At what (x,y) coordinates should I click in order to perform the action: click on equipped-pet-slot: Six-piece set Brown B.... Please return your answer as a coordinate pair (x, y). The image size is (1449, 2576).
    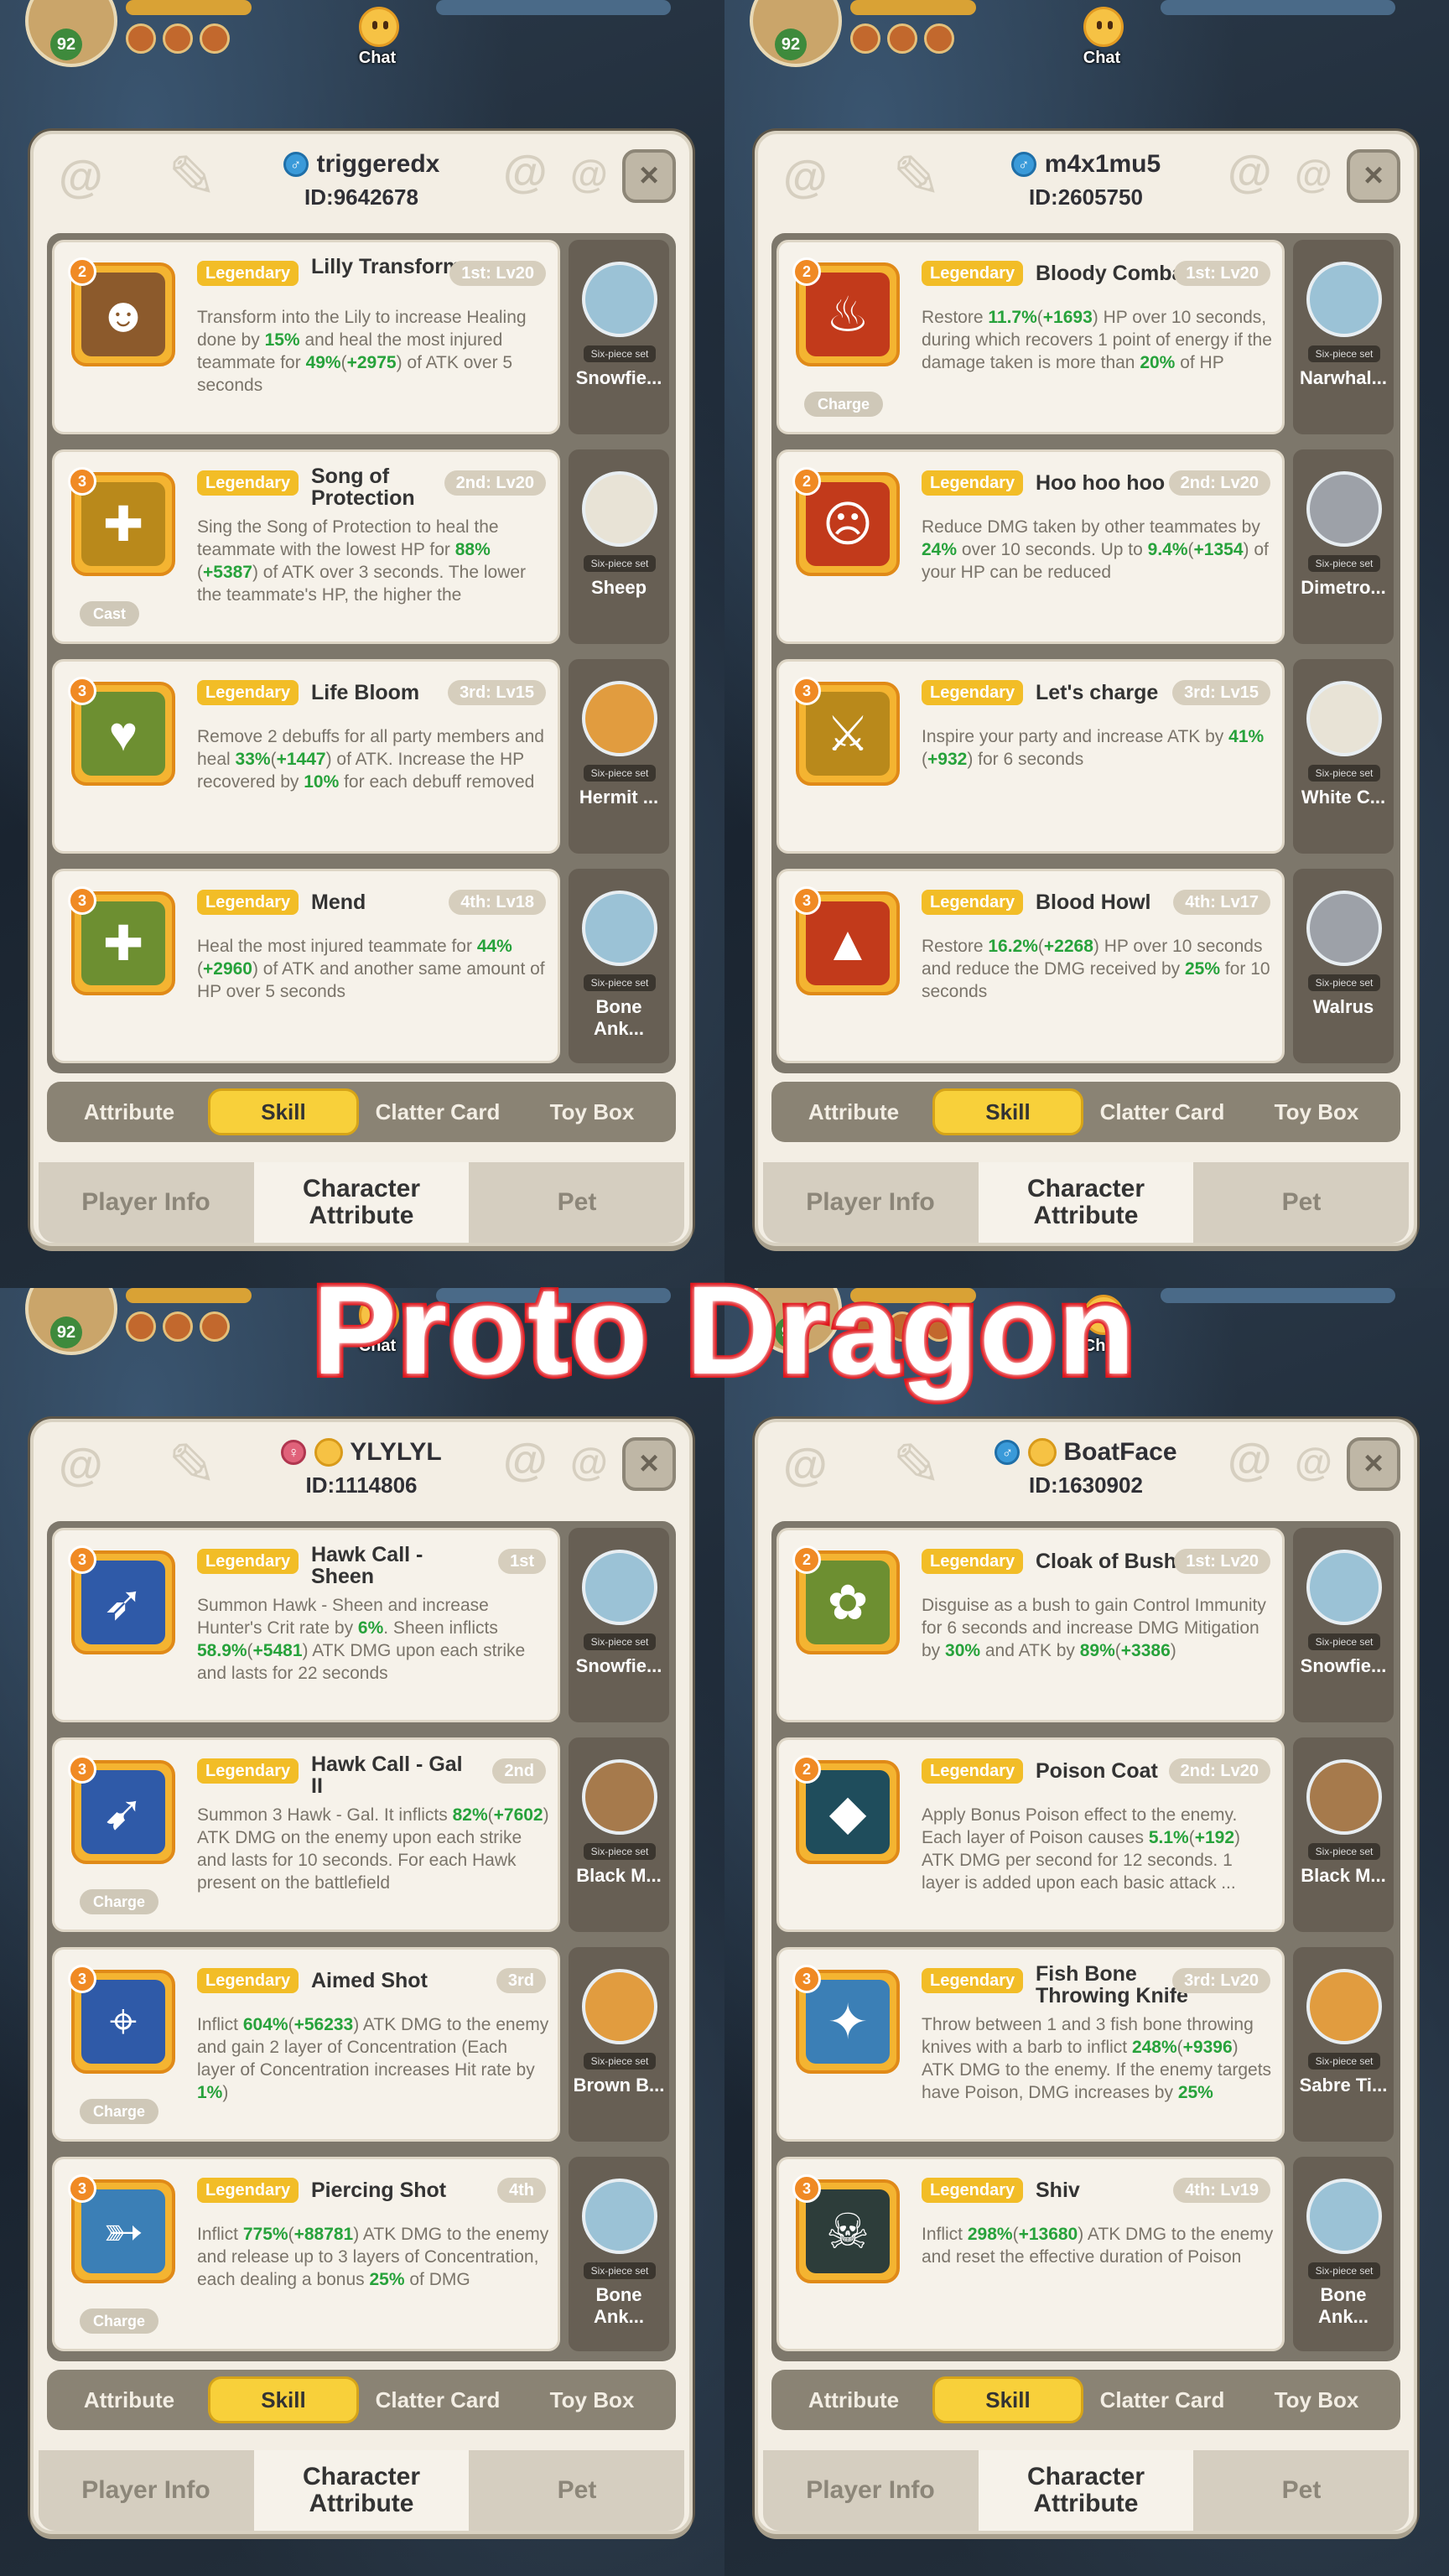
    Looking at the image, I should click on (619, 2044).